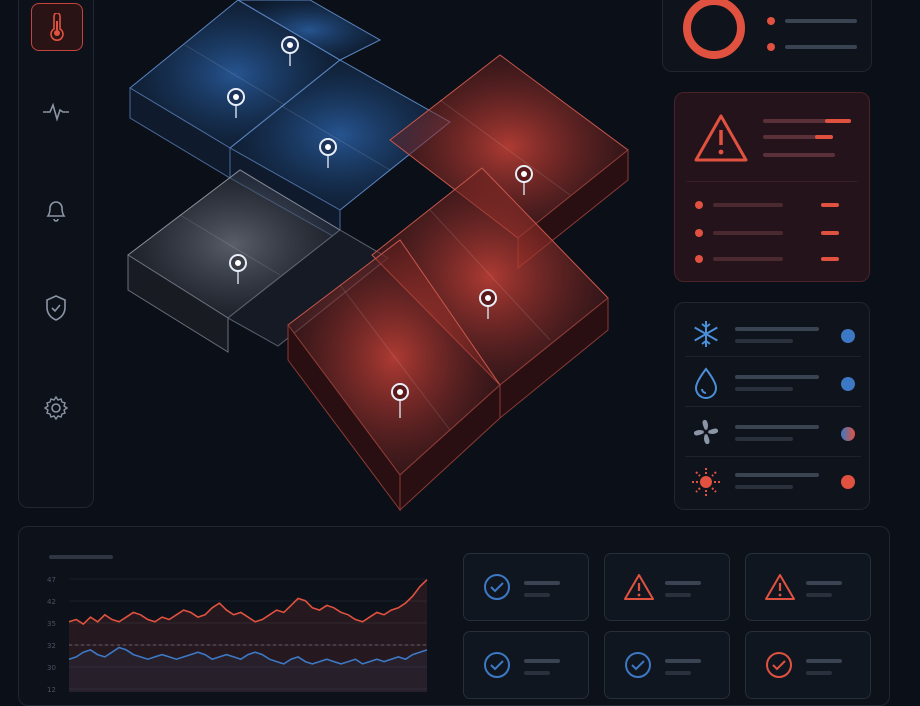 Image resolution: width=920 pixels, height=706 pixels. Describe the element at coordinates (706, 432) in the screenshot. I see `fan-icon` at that location.